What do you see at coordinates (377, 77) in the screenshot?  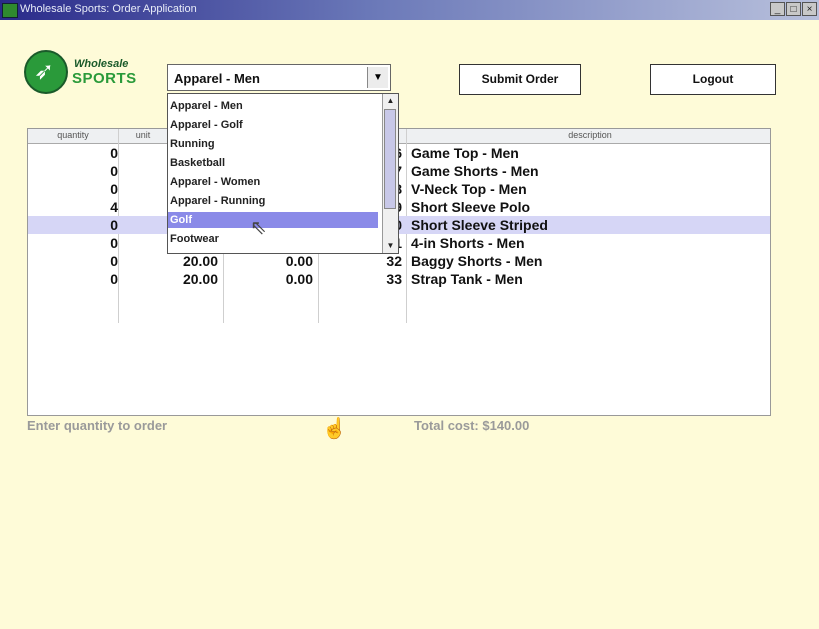 I see `chevron-down-icon: ▼` at bounding box center [377, 77].